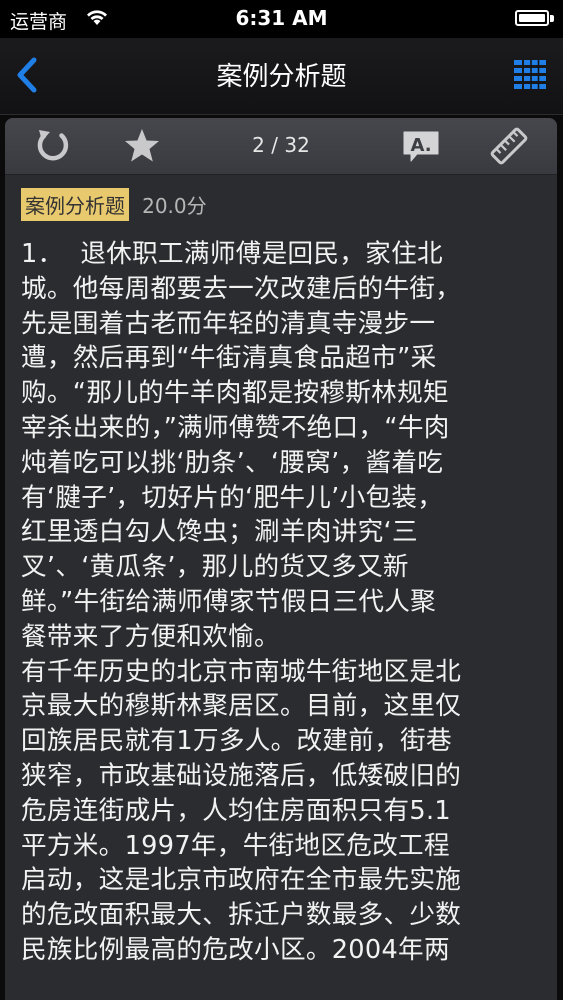 The height and width of the screenshot is (1000, 563). I want to click on page-title: 案例分析题, so click(281, 77).